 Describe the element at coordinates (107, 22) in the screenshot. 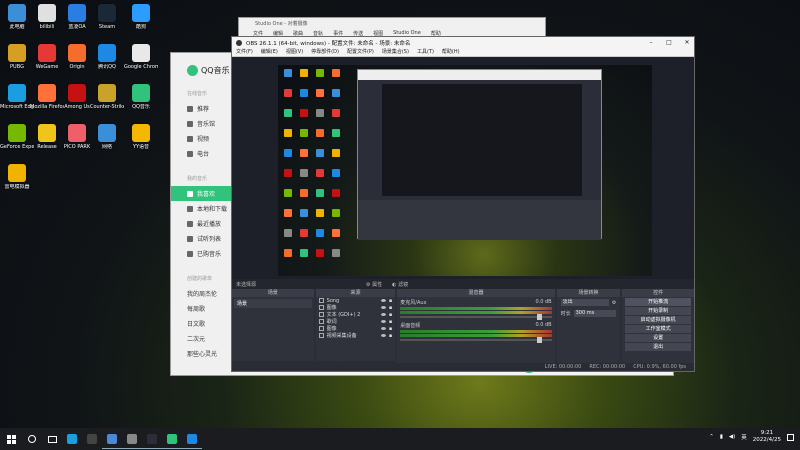

I see `desktop-icon: Steam` at that location.